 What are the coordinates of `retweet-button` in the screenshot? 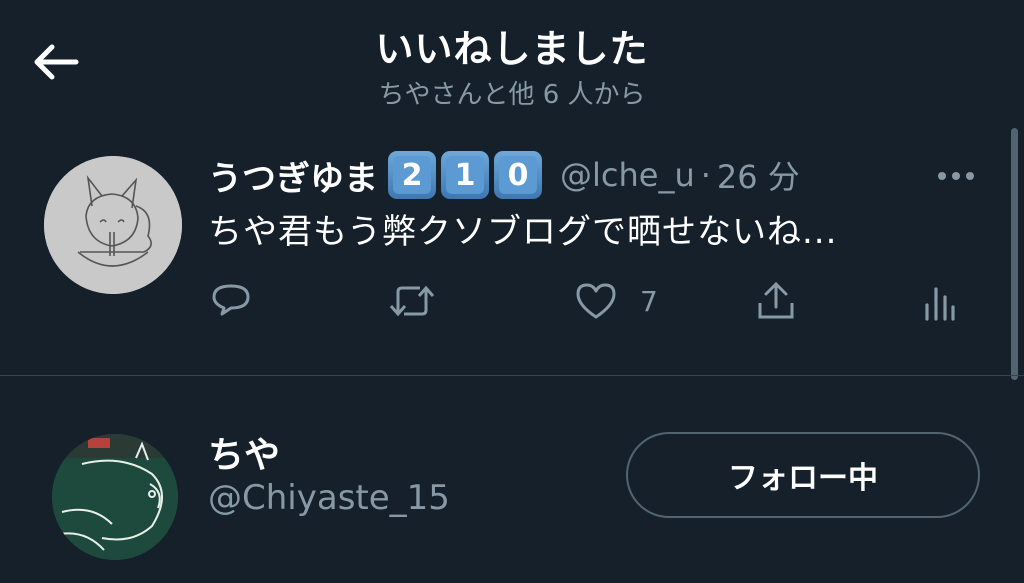 It's located at (412, 301).